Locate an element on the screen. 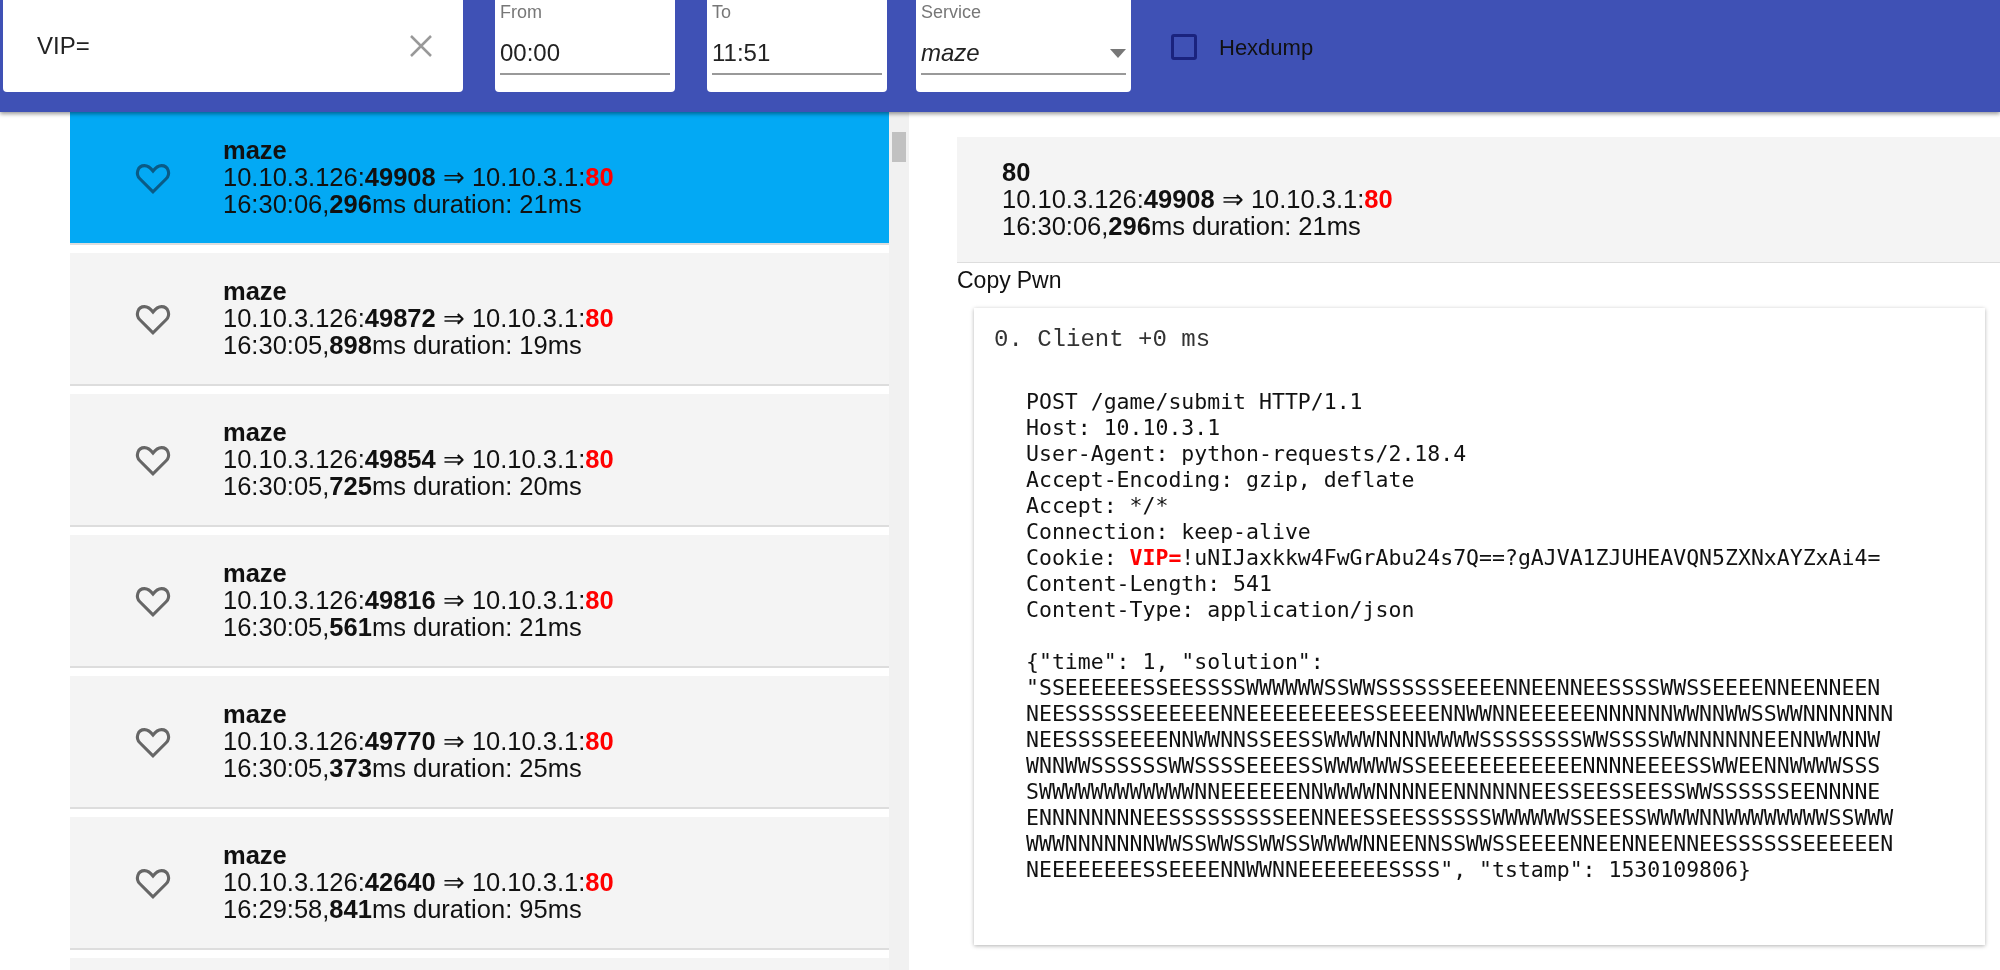  caret-icon is located at coordinates (1118, 53).